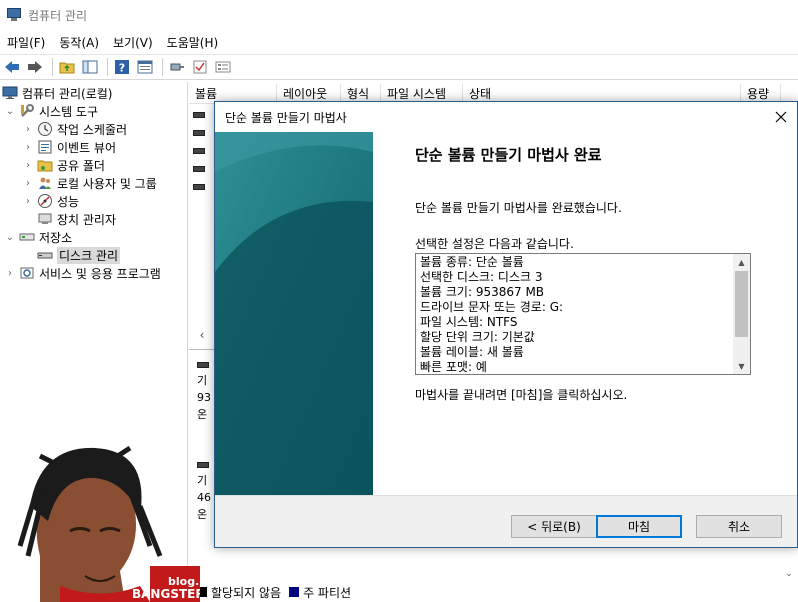 The width and height of the screenshot is (798, 602). I want to click on forward-arrow-icon, so click(35, 67).